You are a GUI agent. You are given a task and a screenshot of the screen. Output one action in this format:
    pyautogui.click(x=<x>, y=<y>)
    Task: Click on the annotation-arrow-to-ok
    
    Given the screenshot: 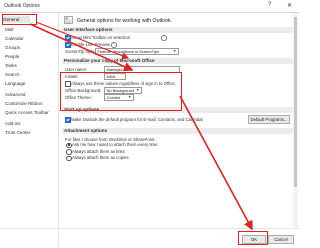 What is the action you would take?
    pyautogui.click(x=216, y=163)
    